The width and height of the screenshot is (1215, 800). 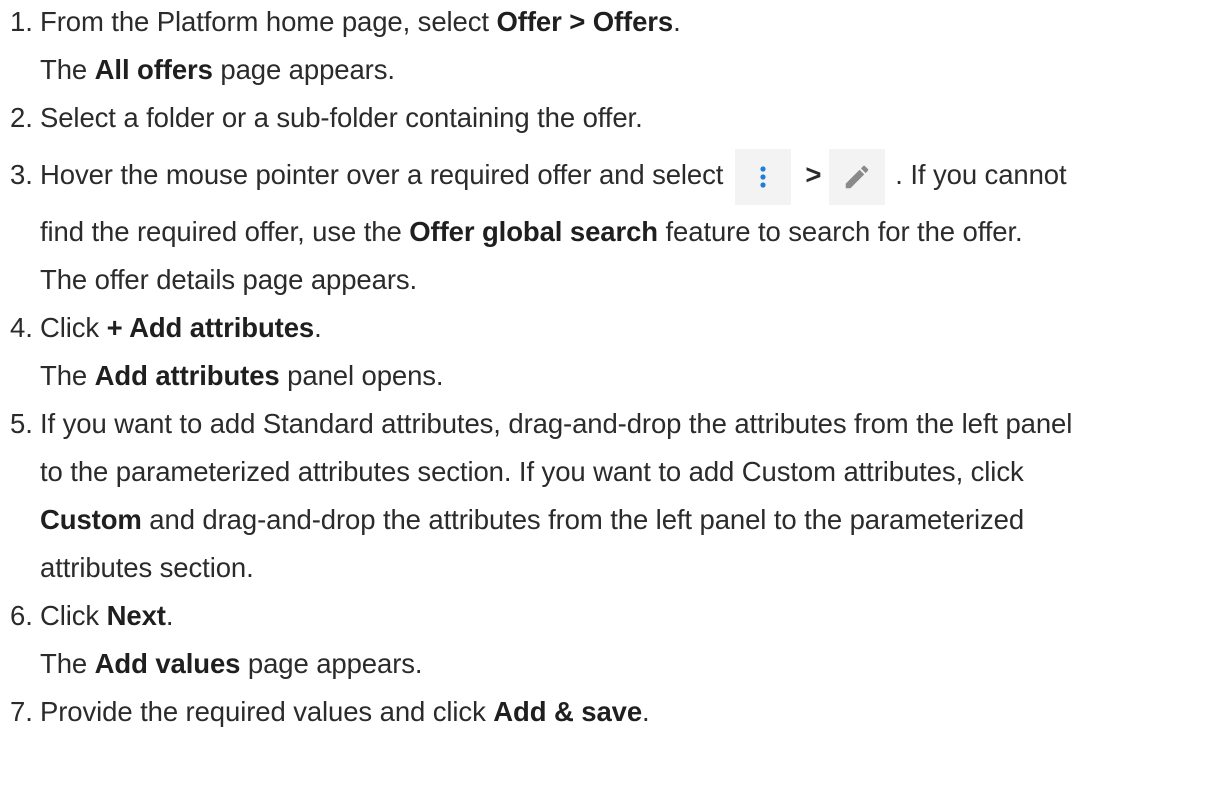 I want to click on step-text: Click Next., so click(x=107, y=615).